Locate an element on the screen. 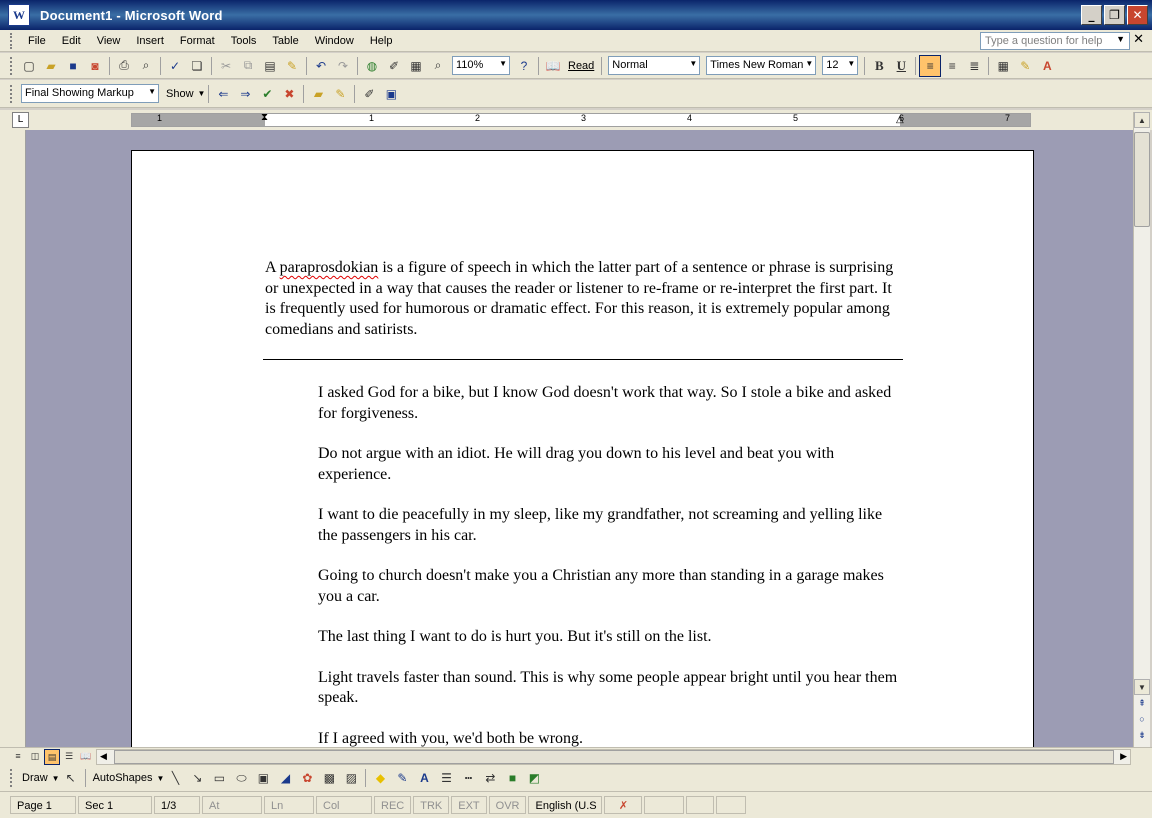 The height and width of the screenshot is (818, 1152). format-painter-icon: ✎ is located at coordinates (292, 66).